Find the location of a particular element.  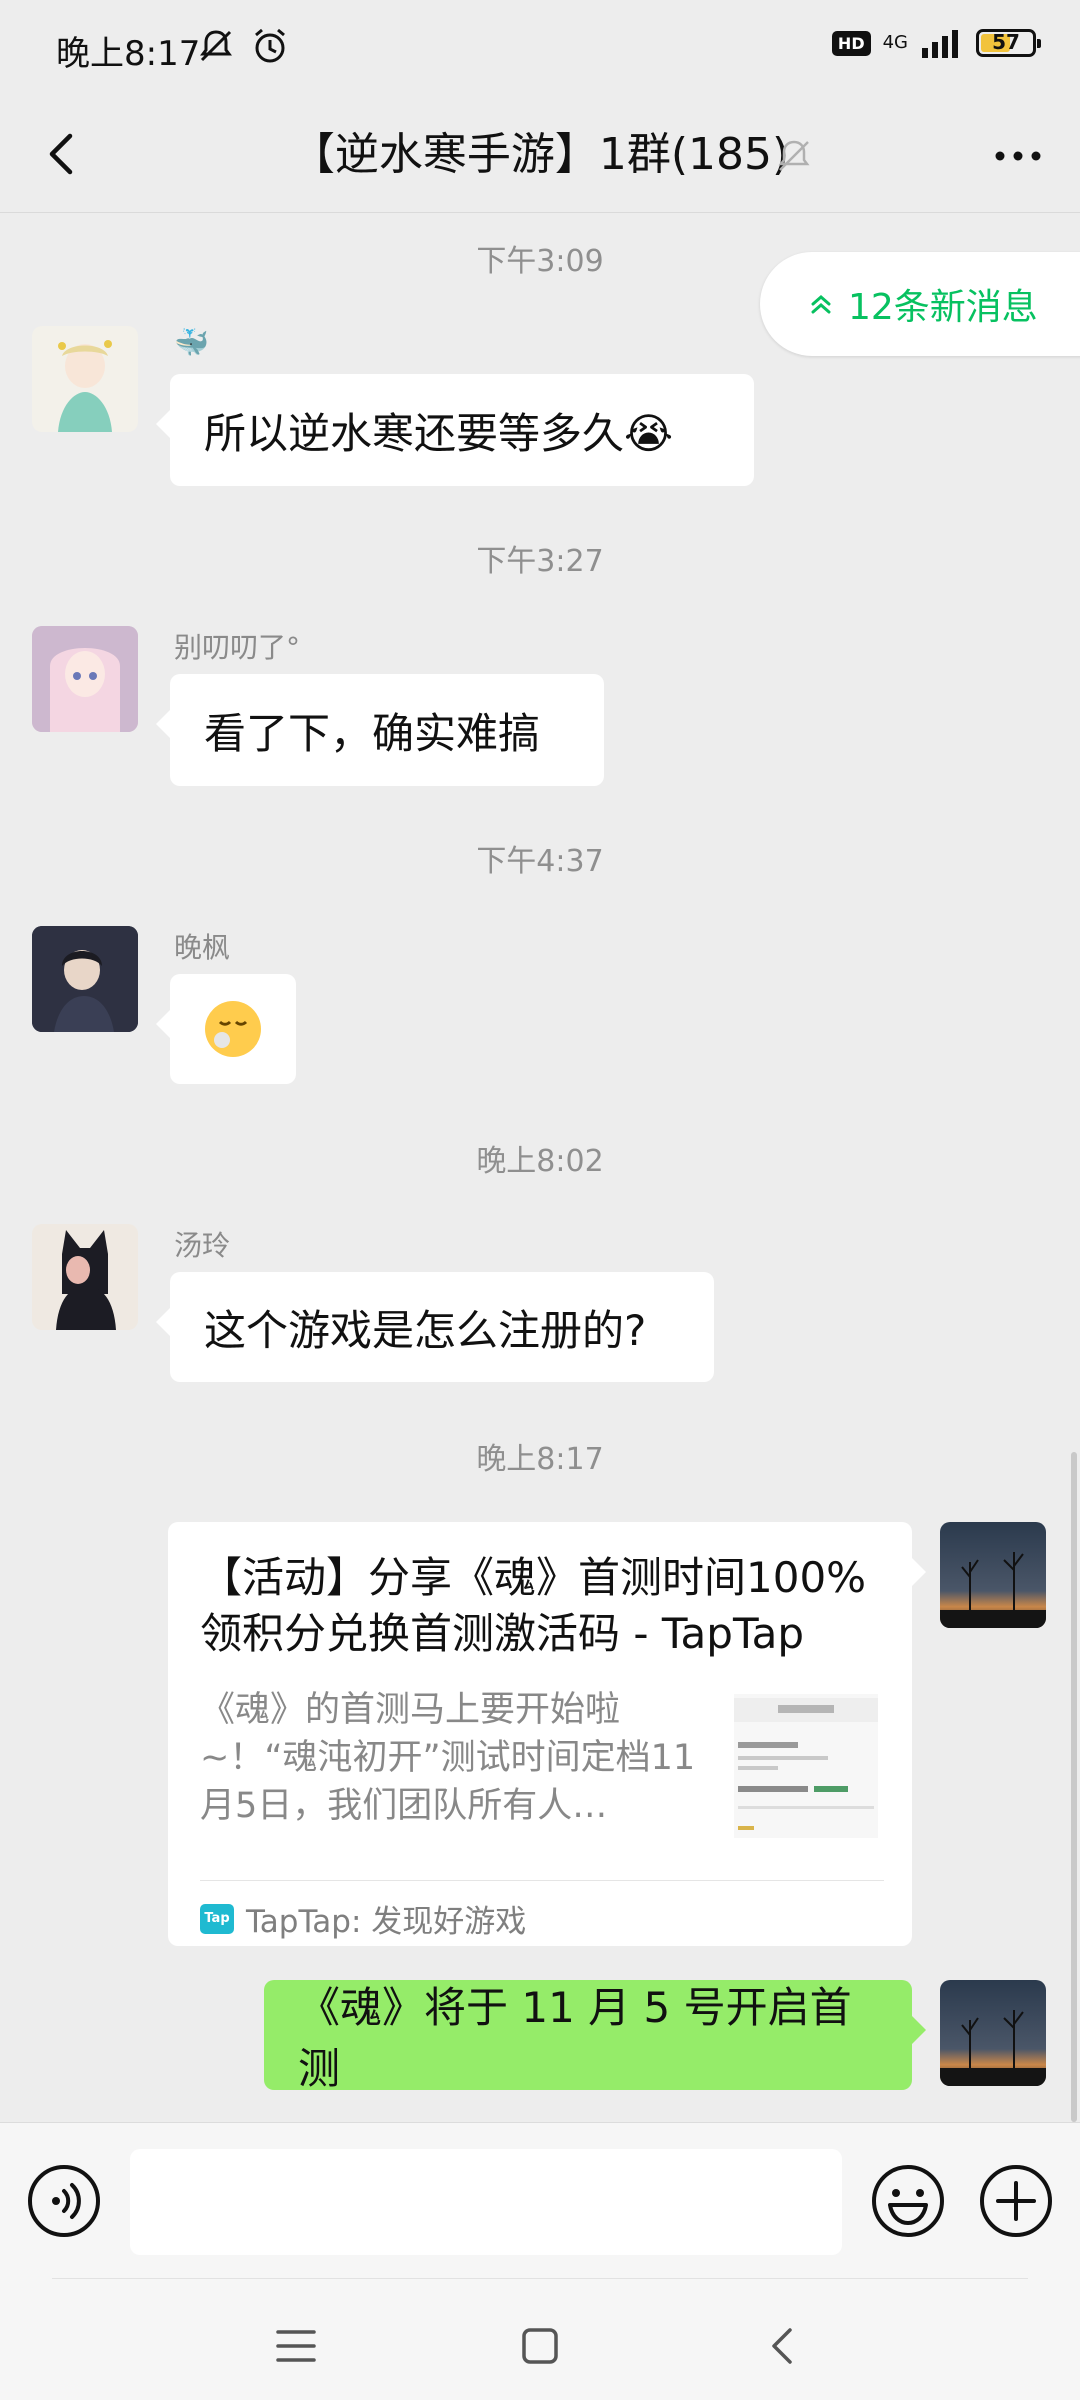

back-icon is located at coordinates (782, 2346).